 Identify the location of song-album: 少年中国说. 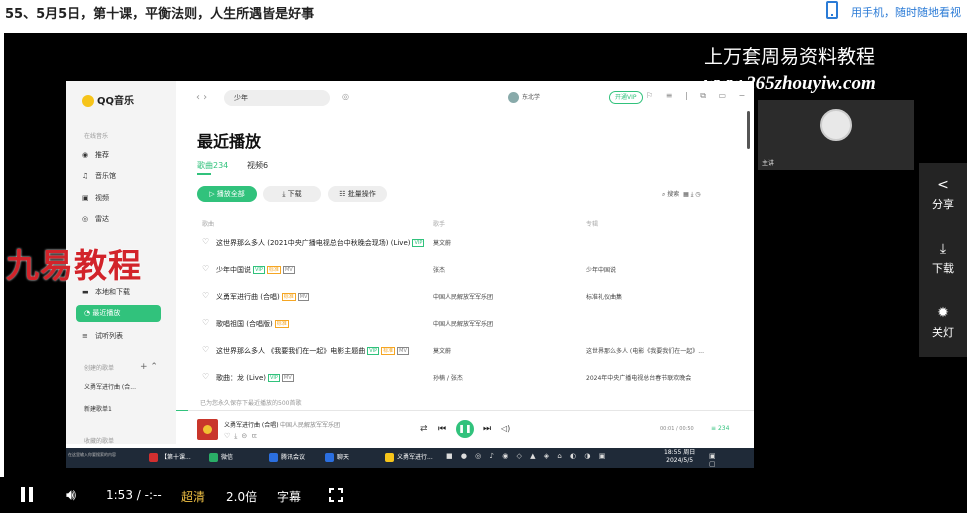
(601, 269).